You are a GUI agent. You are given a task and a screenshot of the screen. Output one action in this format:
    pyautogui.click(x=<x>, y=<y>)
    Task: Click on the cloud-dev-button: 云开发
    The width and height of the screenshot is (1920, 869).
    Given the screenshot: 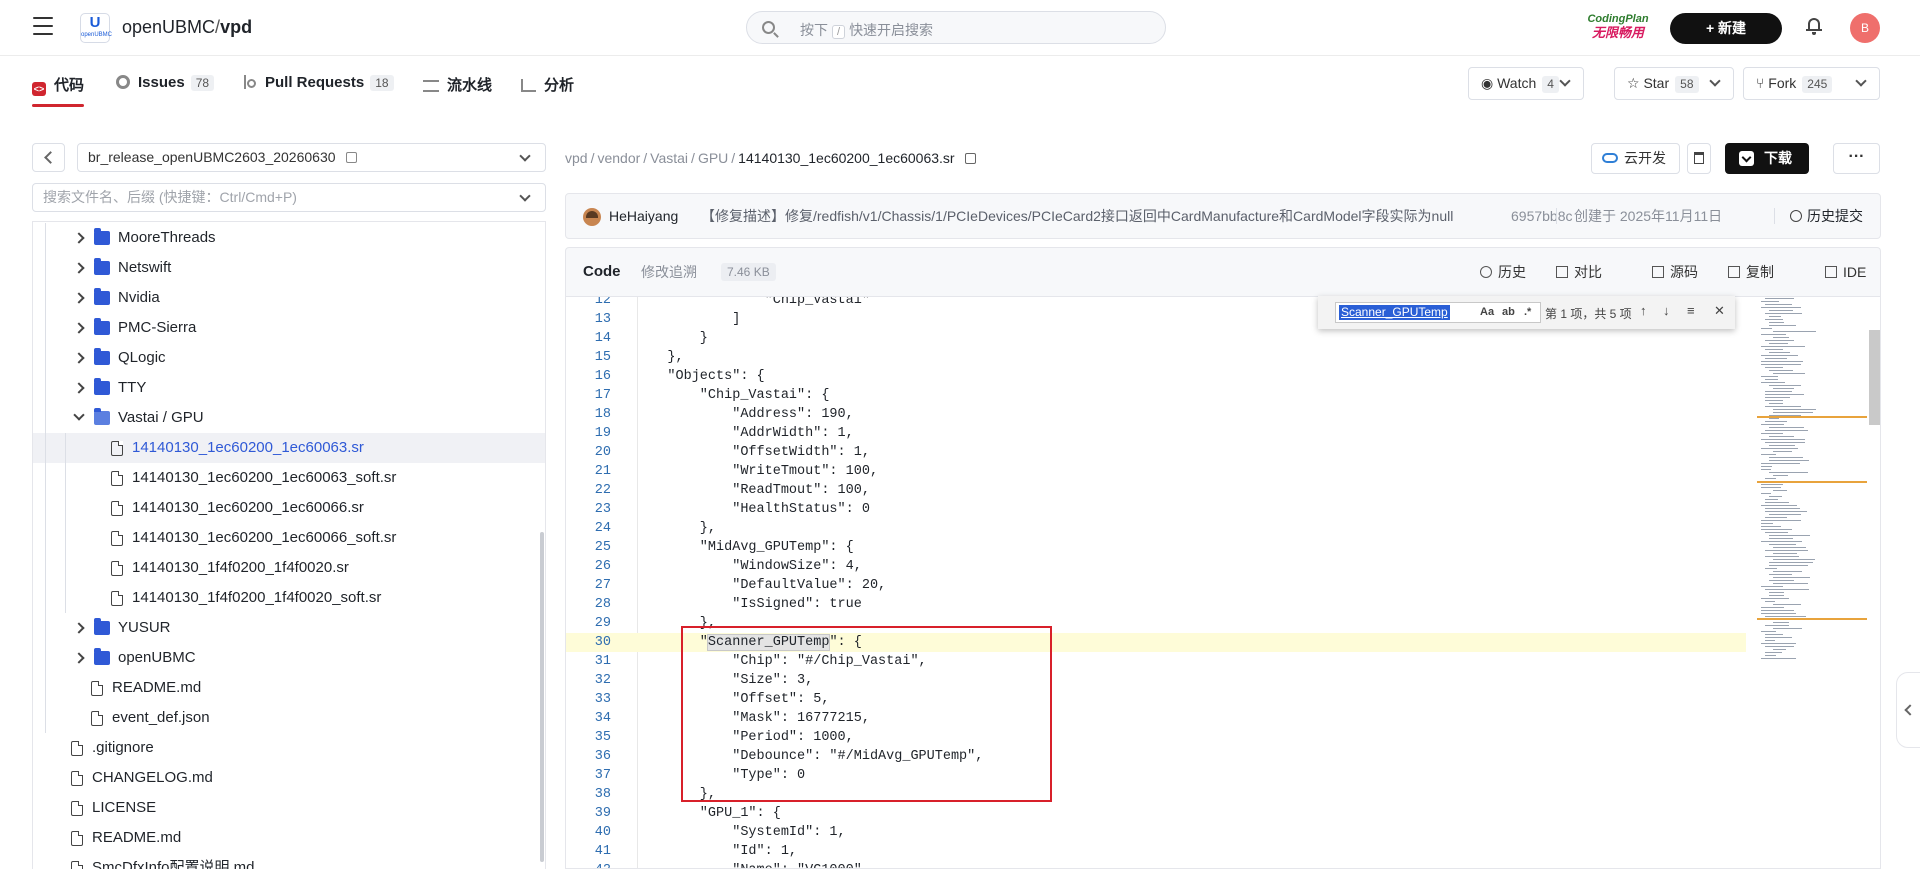 What is the action you would take?
    pyautogui.click(x=1635, y=158)
    